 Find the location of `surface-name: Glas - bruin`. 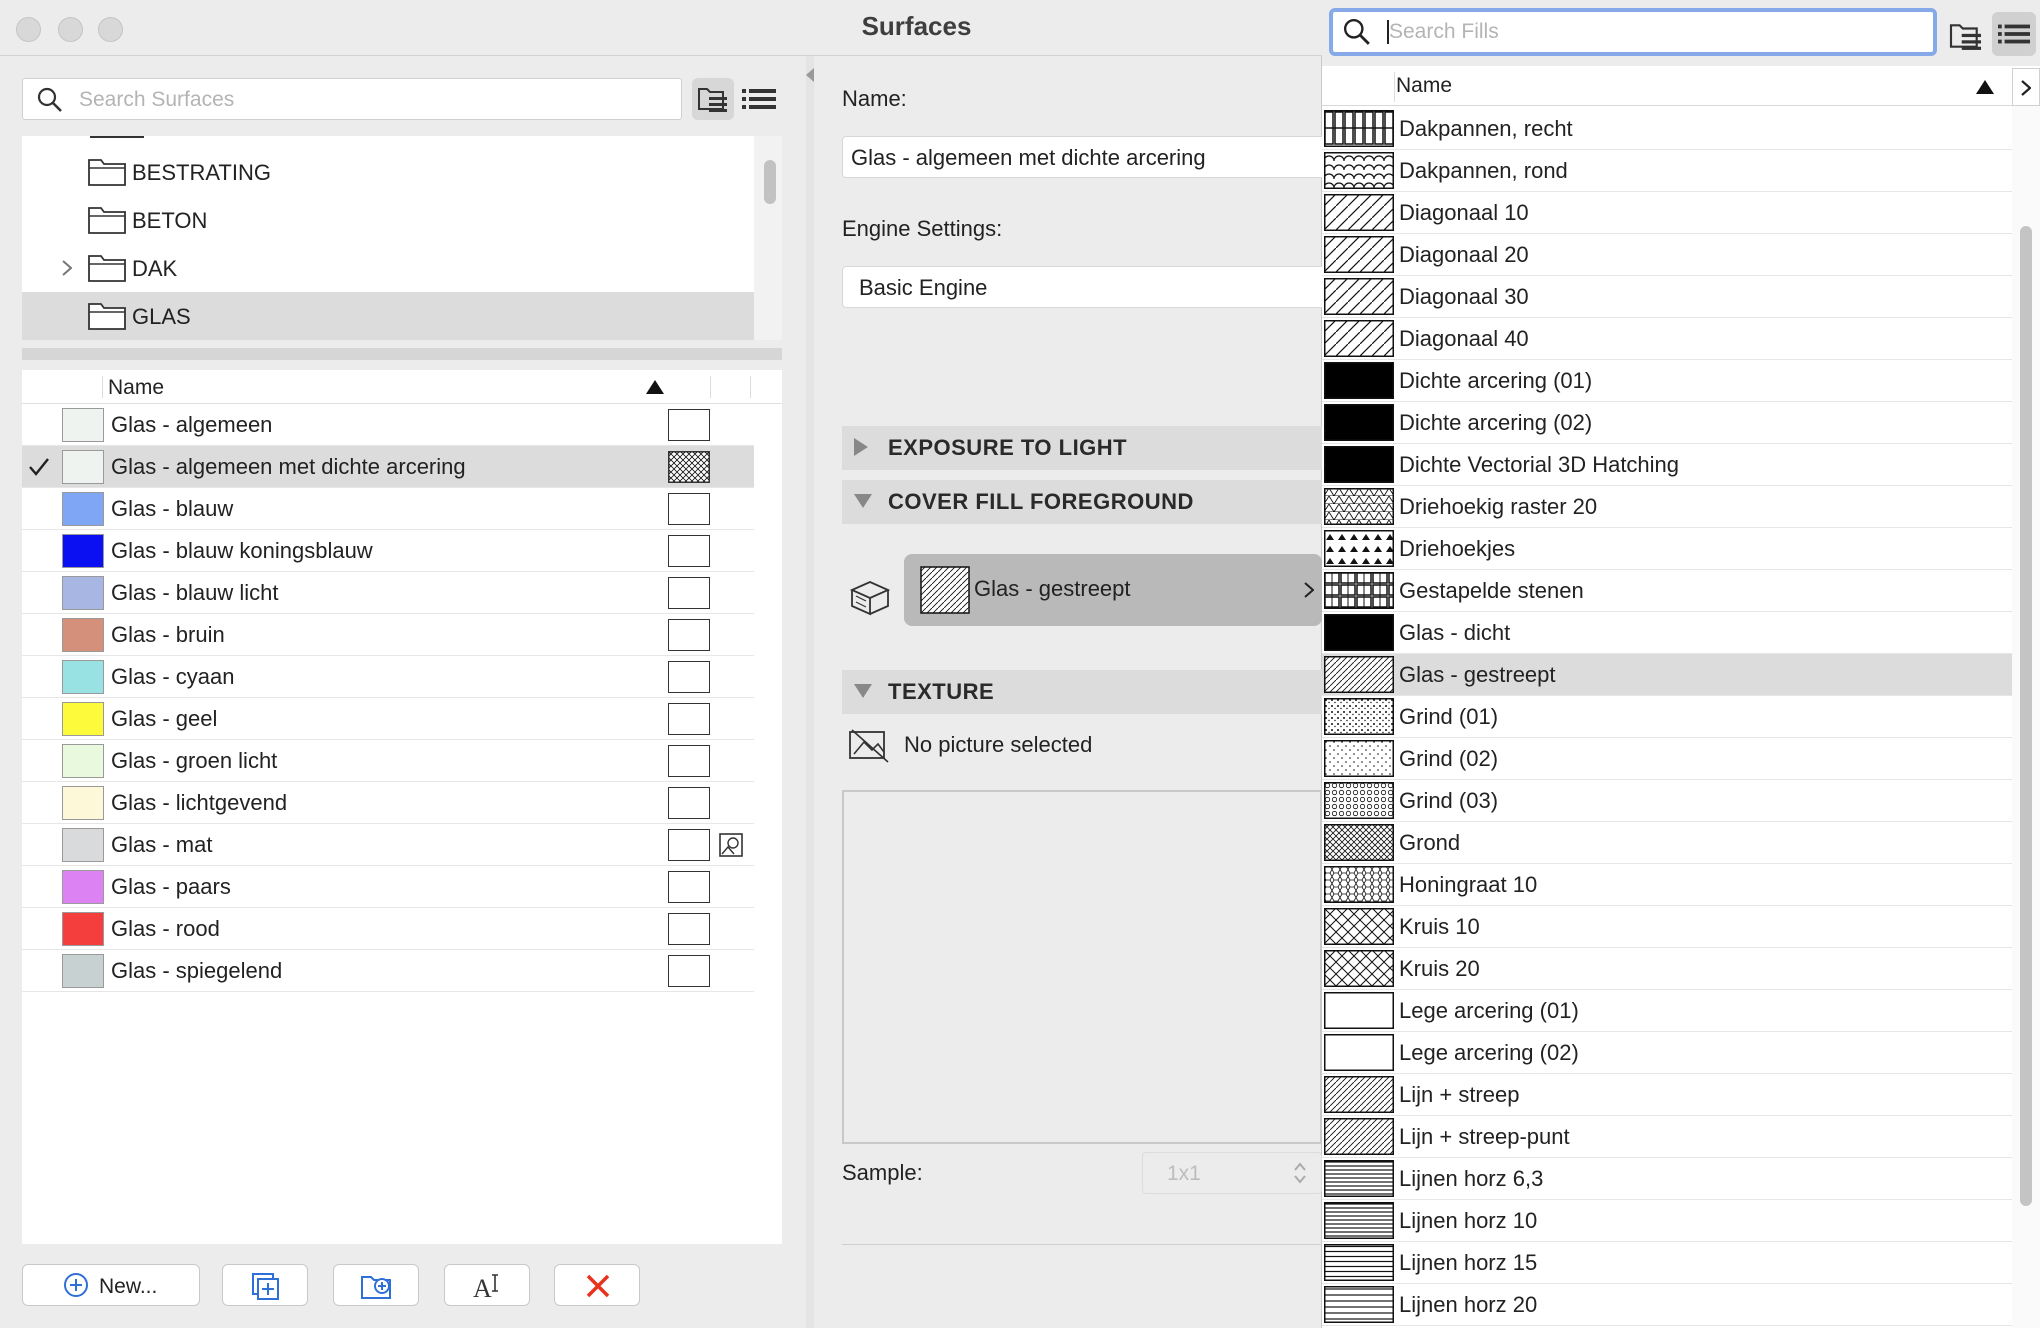

surface-name: Glas - bruin is located at coordinates (168, 634).